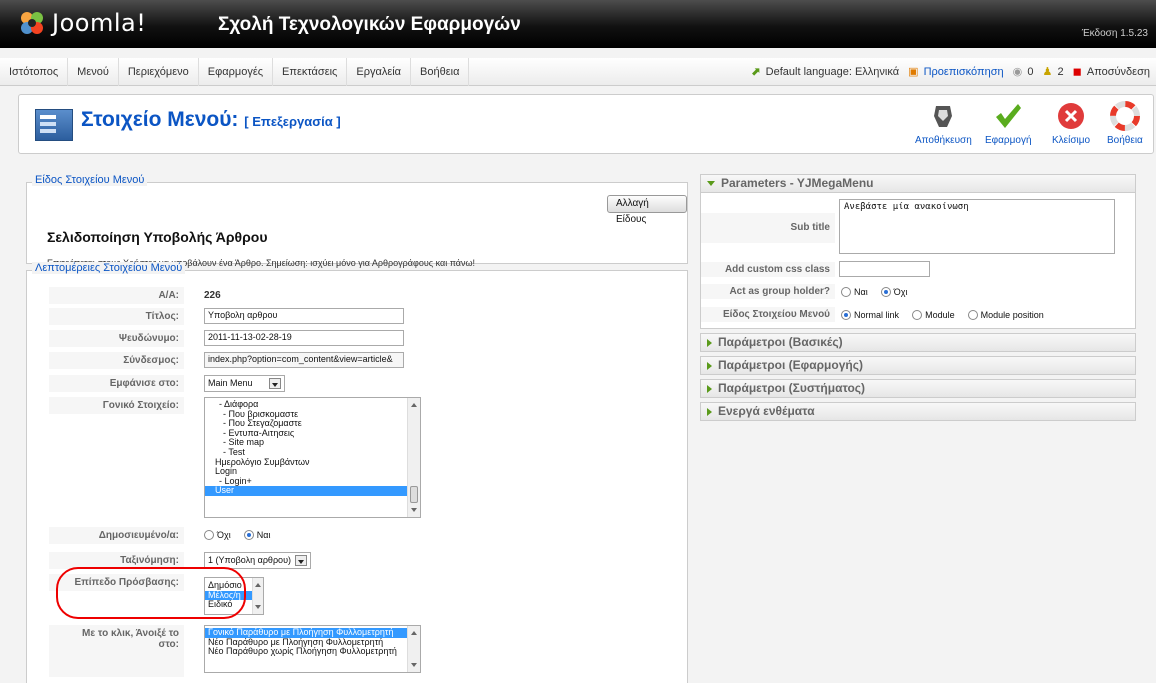 The height and width of the screenshot is (683, 1156). Describe the element at coordinates (257, 596) in the screenshot. I see `access-scrollbar` at that location.